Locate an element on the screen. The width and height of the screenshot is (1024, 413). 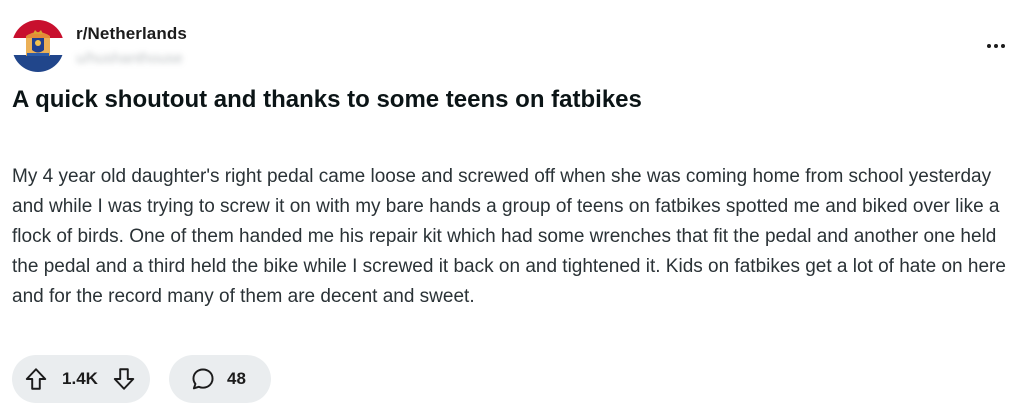
downvote-icon is located at coordinates (124, 379).